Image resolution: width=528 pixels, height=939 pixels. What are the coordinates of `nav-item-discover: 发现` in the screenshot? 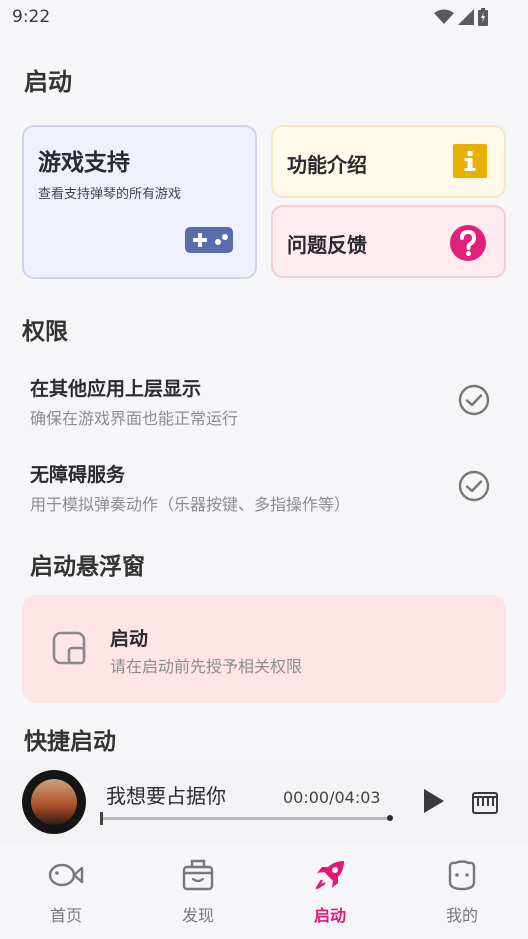 It's located at (198, 892).